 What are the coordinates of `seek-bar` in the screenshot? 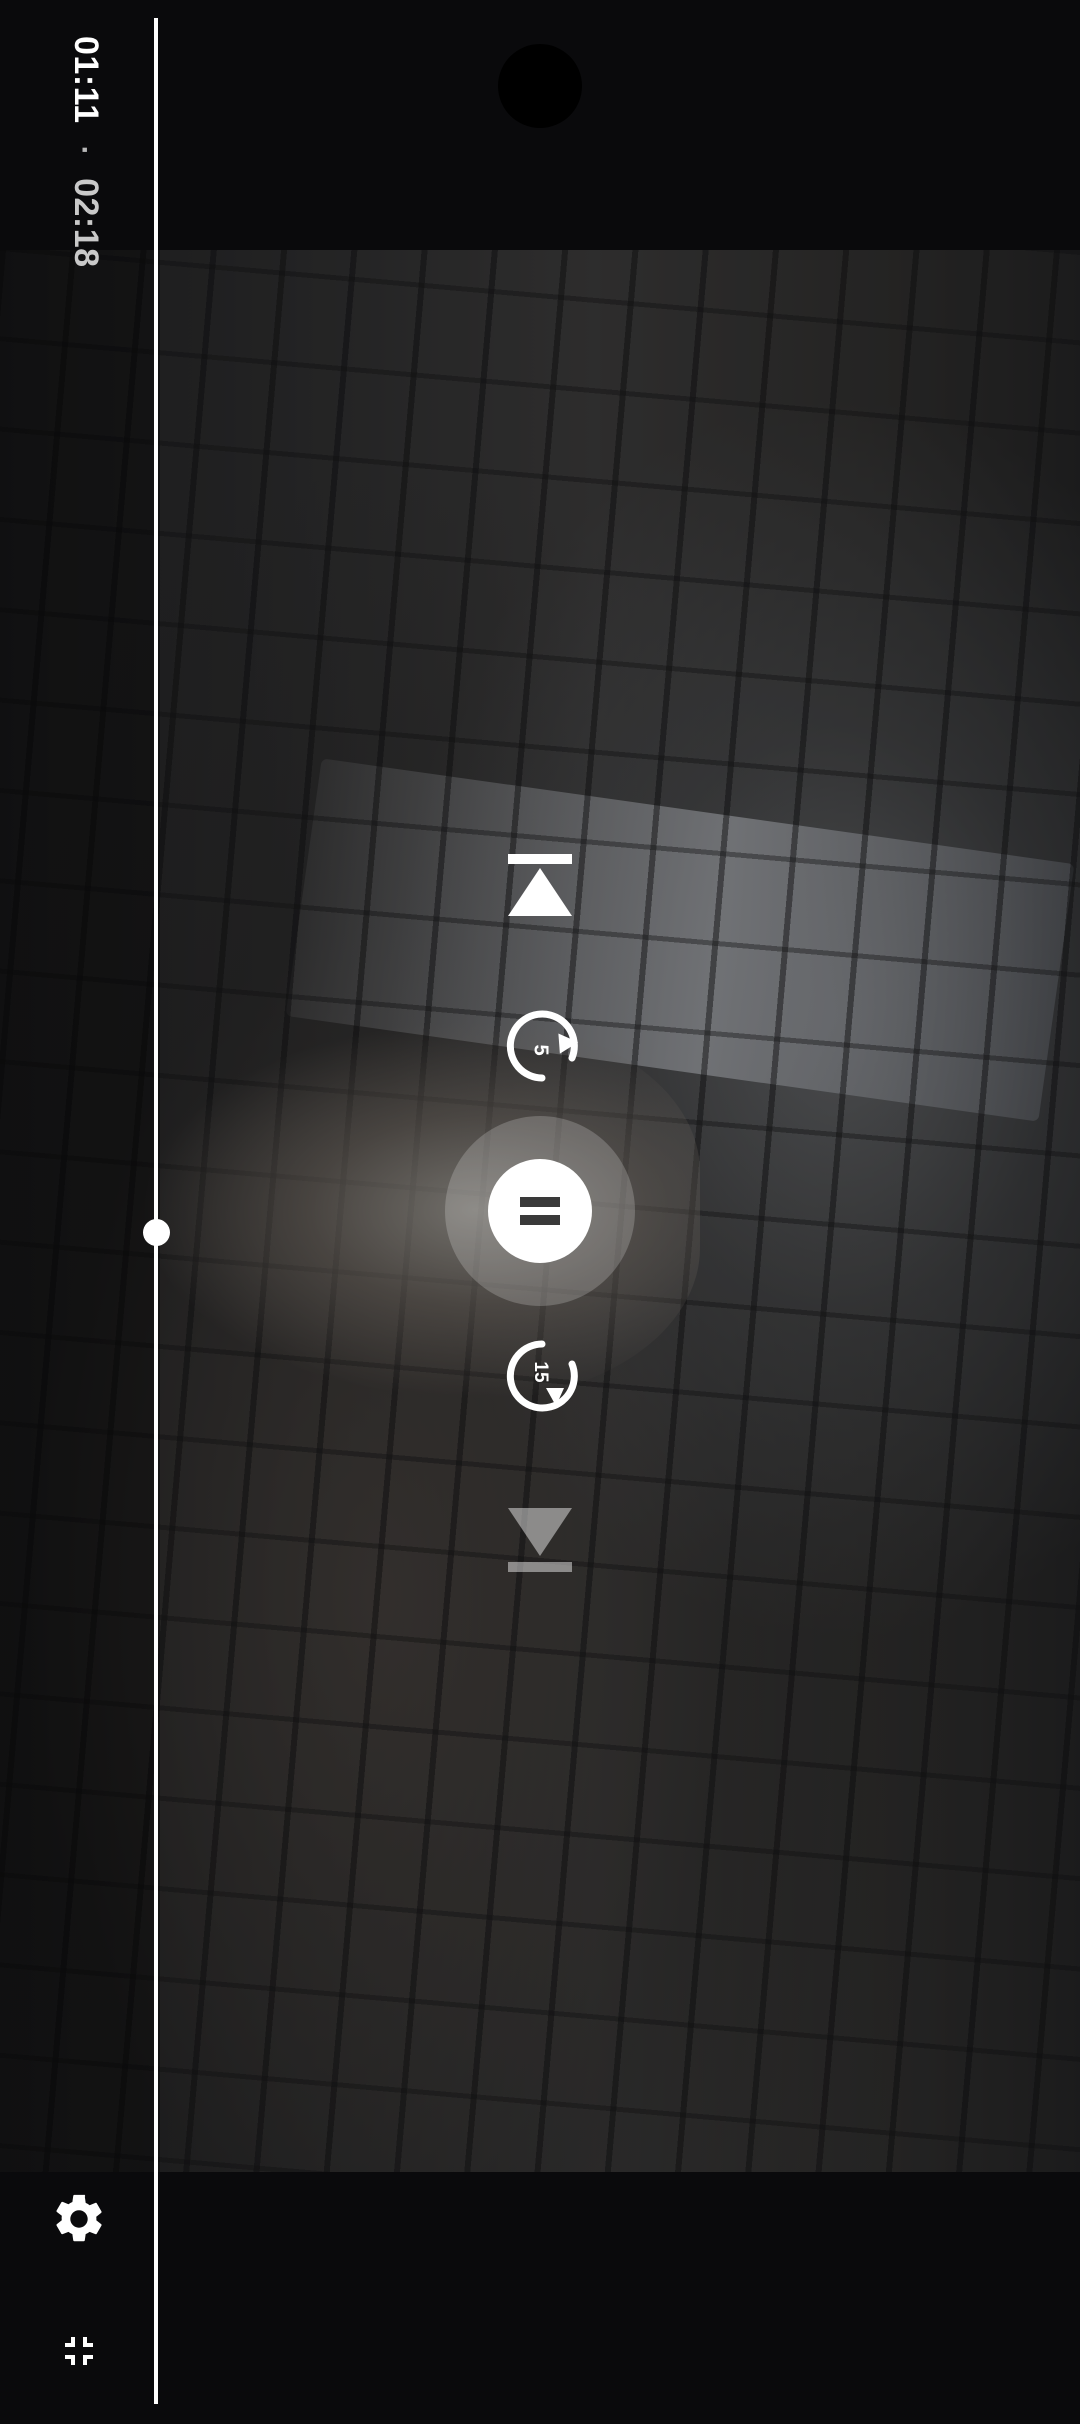 It's located at (156, 1211).